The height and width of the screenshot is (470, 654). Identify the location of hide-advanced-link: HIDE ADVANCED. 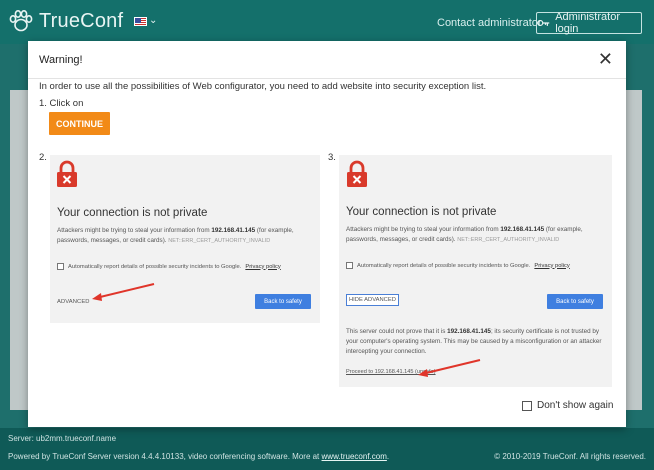
(372, 300).